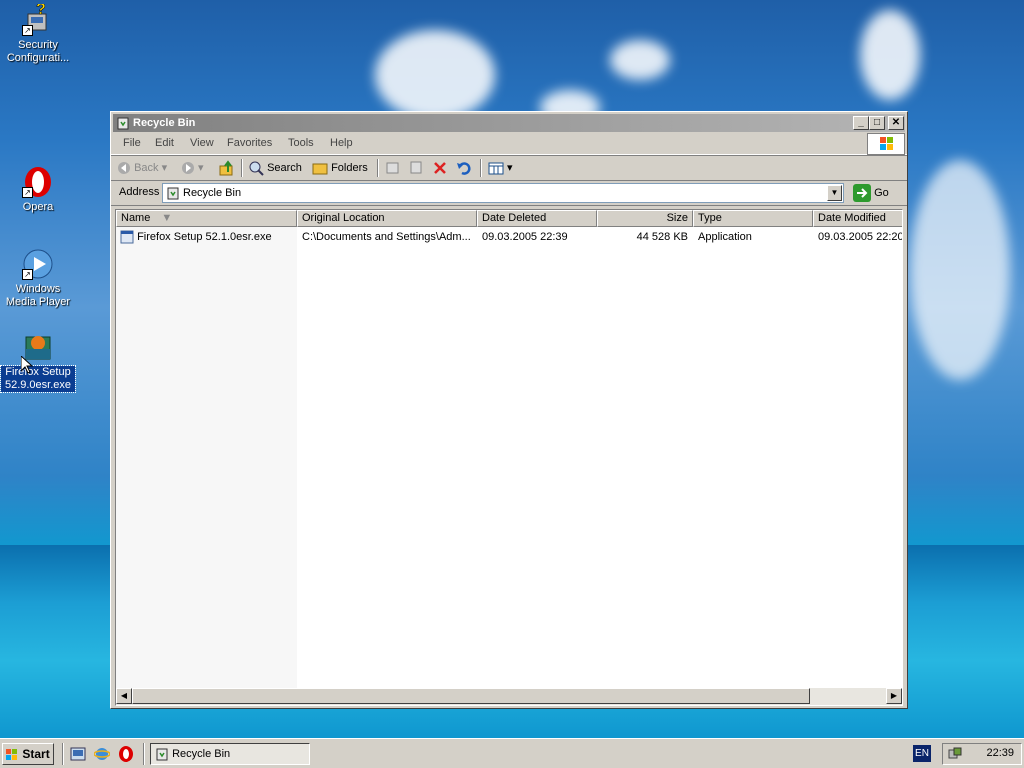  Describe the element at coordinates (464, 168) in the screenshot. I see `undo-button` at that location.